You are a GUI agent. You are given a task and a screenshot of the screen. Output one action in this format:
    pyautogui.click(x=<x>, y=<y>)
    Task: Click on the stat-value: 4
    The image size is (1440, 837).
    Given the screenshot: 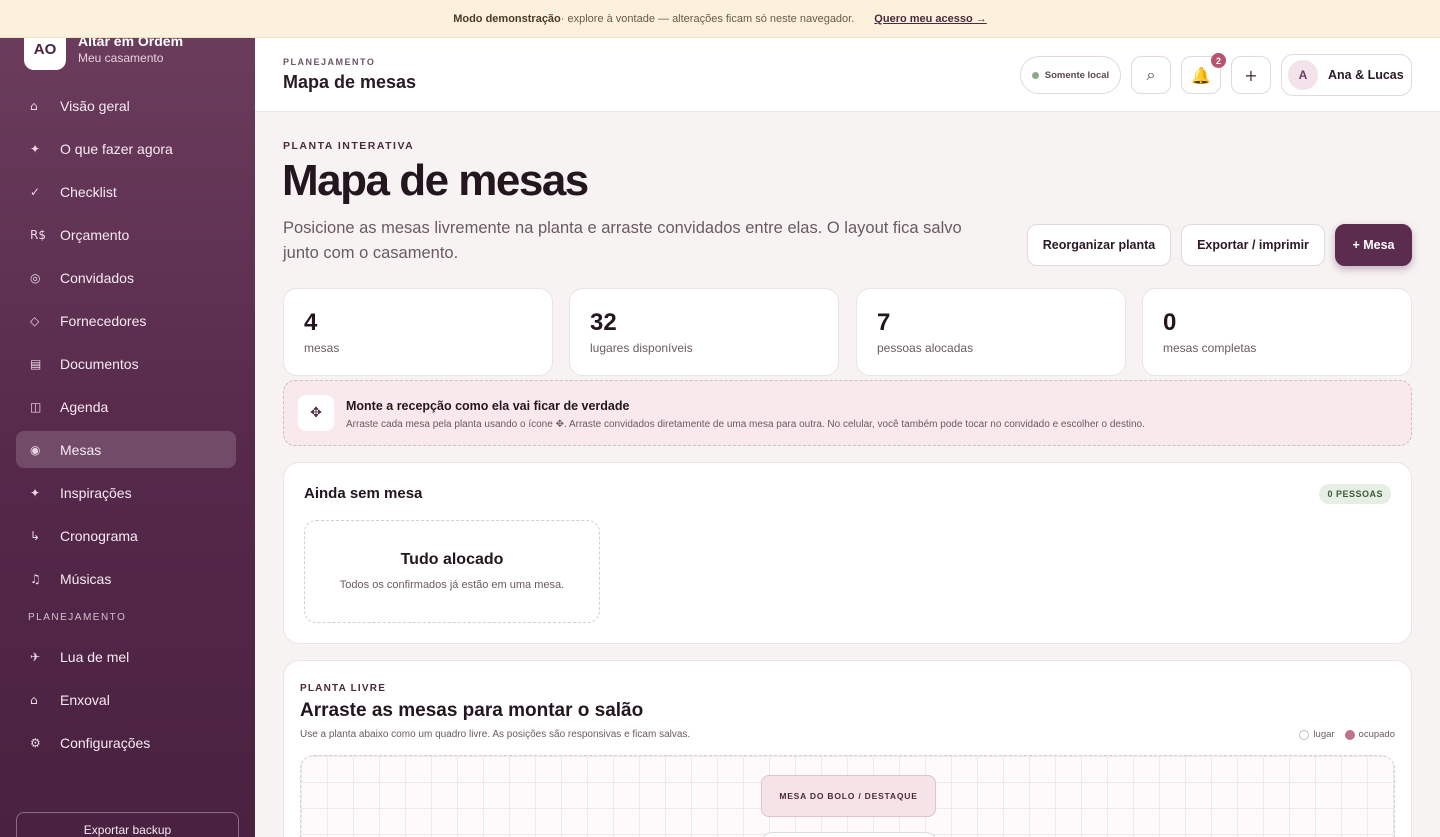 What is the action you would take?
    pyautogui.click(x=311, y=322)
    